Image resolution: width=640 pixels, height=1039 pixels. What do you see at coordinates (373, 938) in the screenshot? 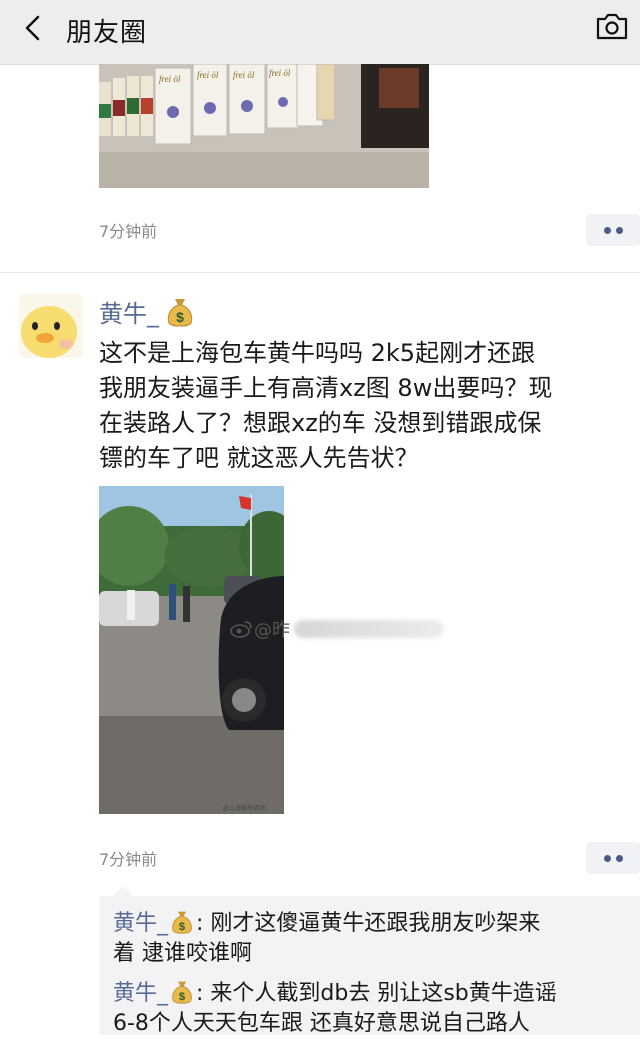
I see `comment-item: 黄牛_ $: 刚才这傻逼黄牛还跟我朋友吵架来 着 逮谁咬谁啊` at bounding box center [373, 938].